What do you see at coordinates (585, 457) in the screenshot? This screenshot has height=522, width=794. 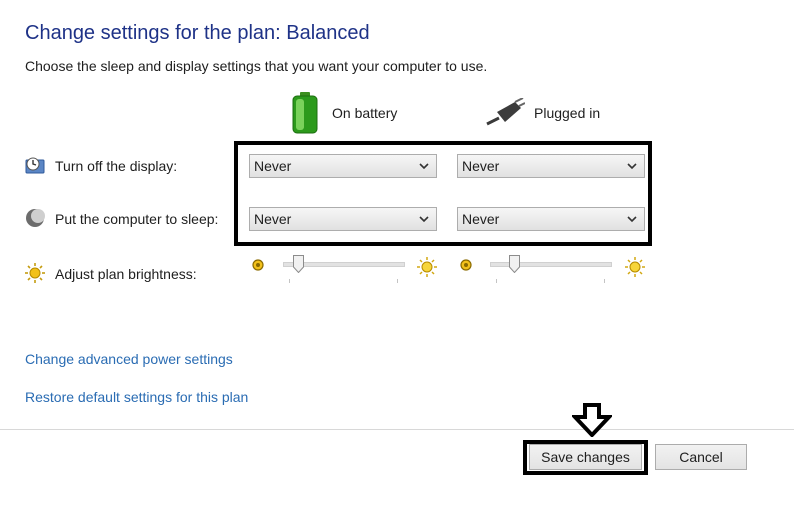 I see `save-changes-button: Save changes` at bounding box center [585, 457].